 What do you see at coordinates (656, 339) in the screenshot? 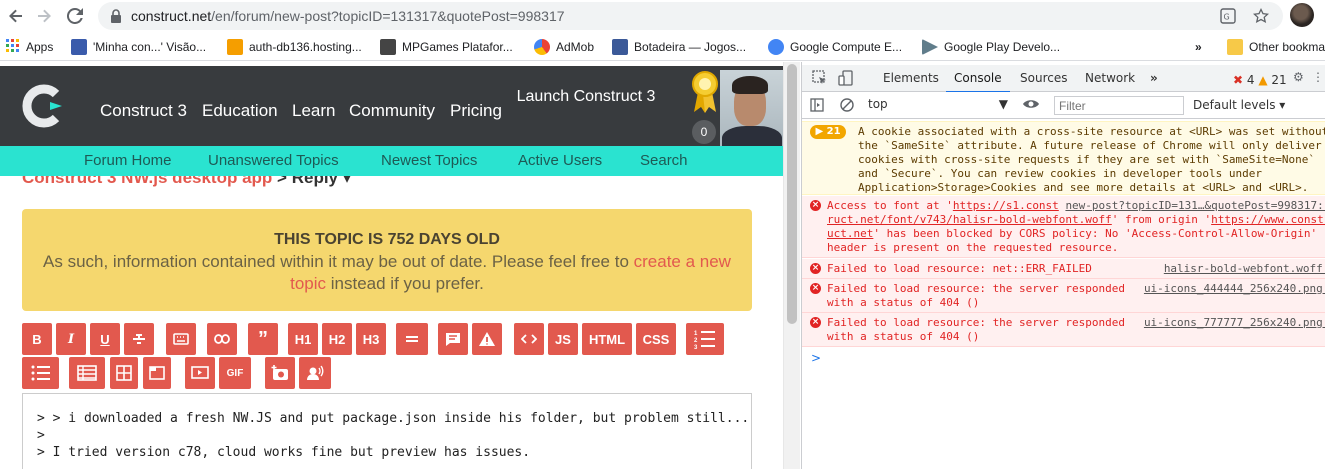
I see `css-button: CSS` at bounding box center [656, 339].